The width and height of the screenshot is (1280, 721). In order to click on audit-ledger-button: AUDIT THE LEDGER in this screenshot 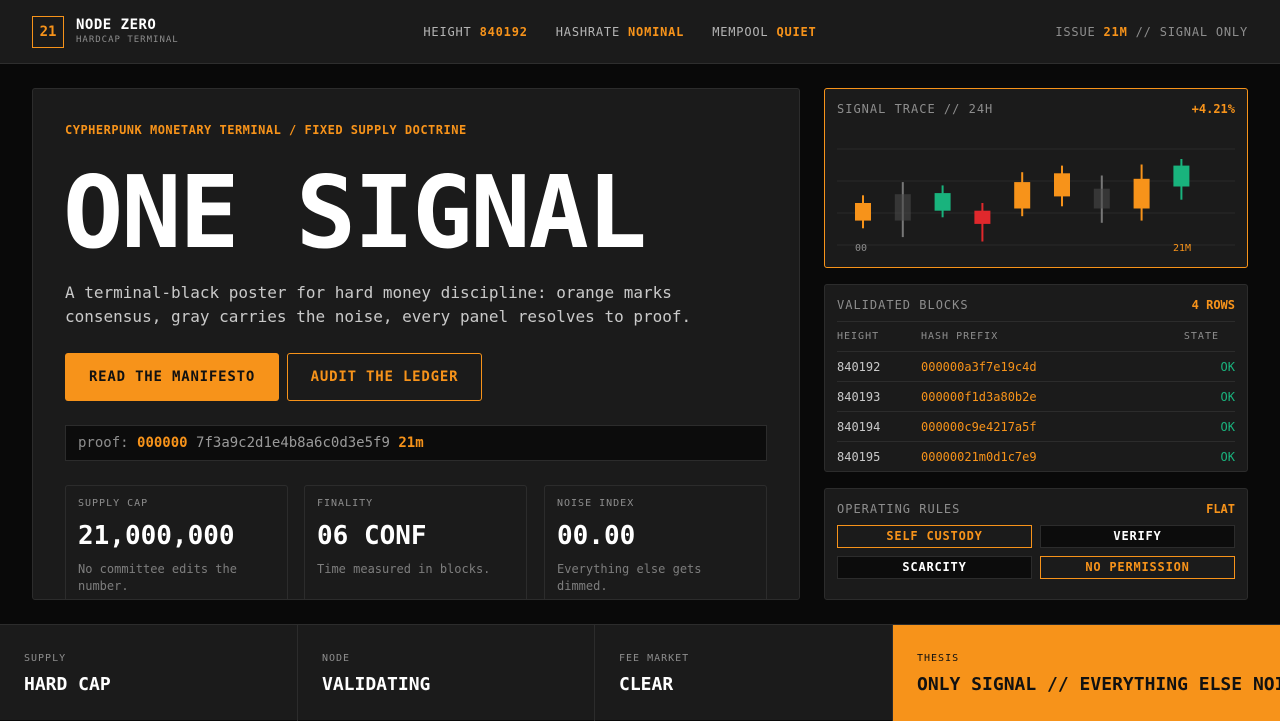, I will do `click(384, 377)`.